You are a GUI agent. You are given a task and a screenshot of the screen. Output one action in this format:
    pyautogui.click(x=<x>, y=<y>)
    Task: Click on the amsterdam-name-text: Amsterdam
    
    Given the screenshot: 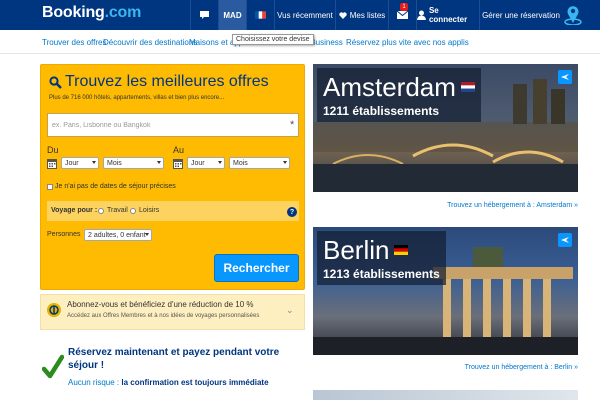 What is the action you would take?
    pyautogui.click(x=389, y=87)
    